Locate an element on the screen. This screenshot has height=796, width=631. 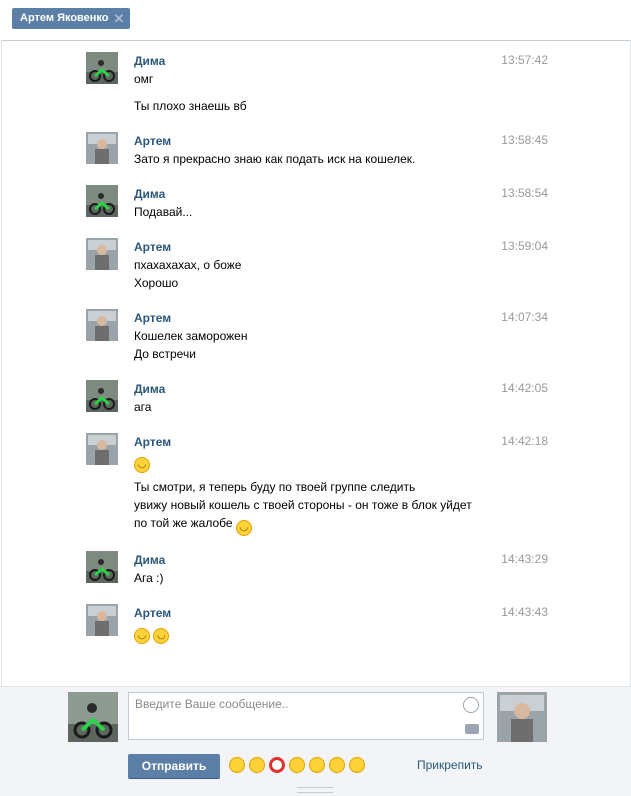
resize-handle is located at coordinates (315, 790).